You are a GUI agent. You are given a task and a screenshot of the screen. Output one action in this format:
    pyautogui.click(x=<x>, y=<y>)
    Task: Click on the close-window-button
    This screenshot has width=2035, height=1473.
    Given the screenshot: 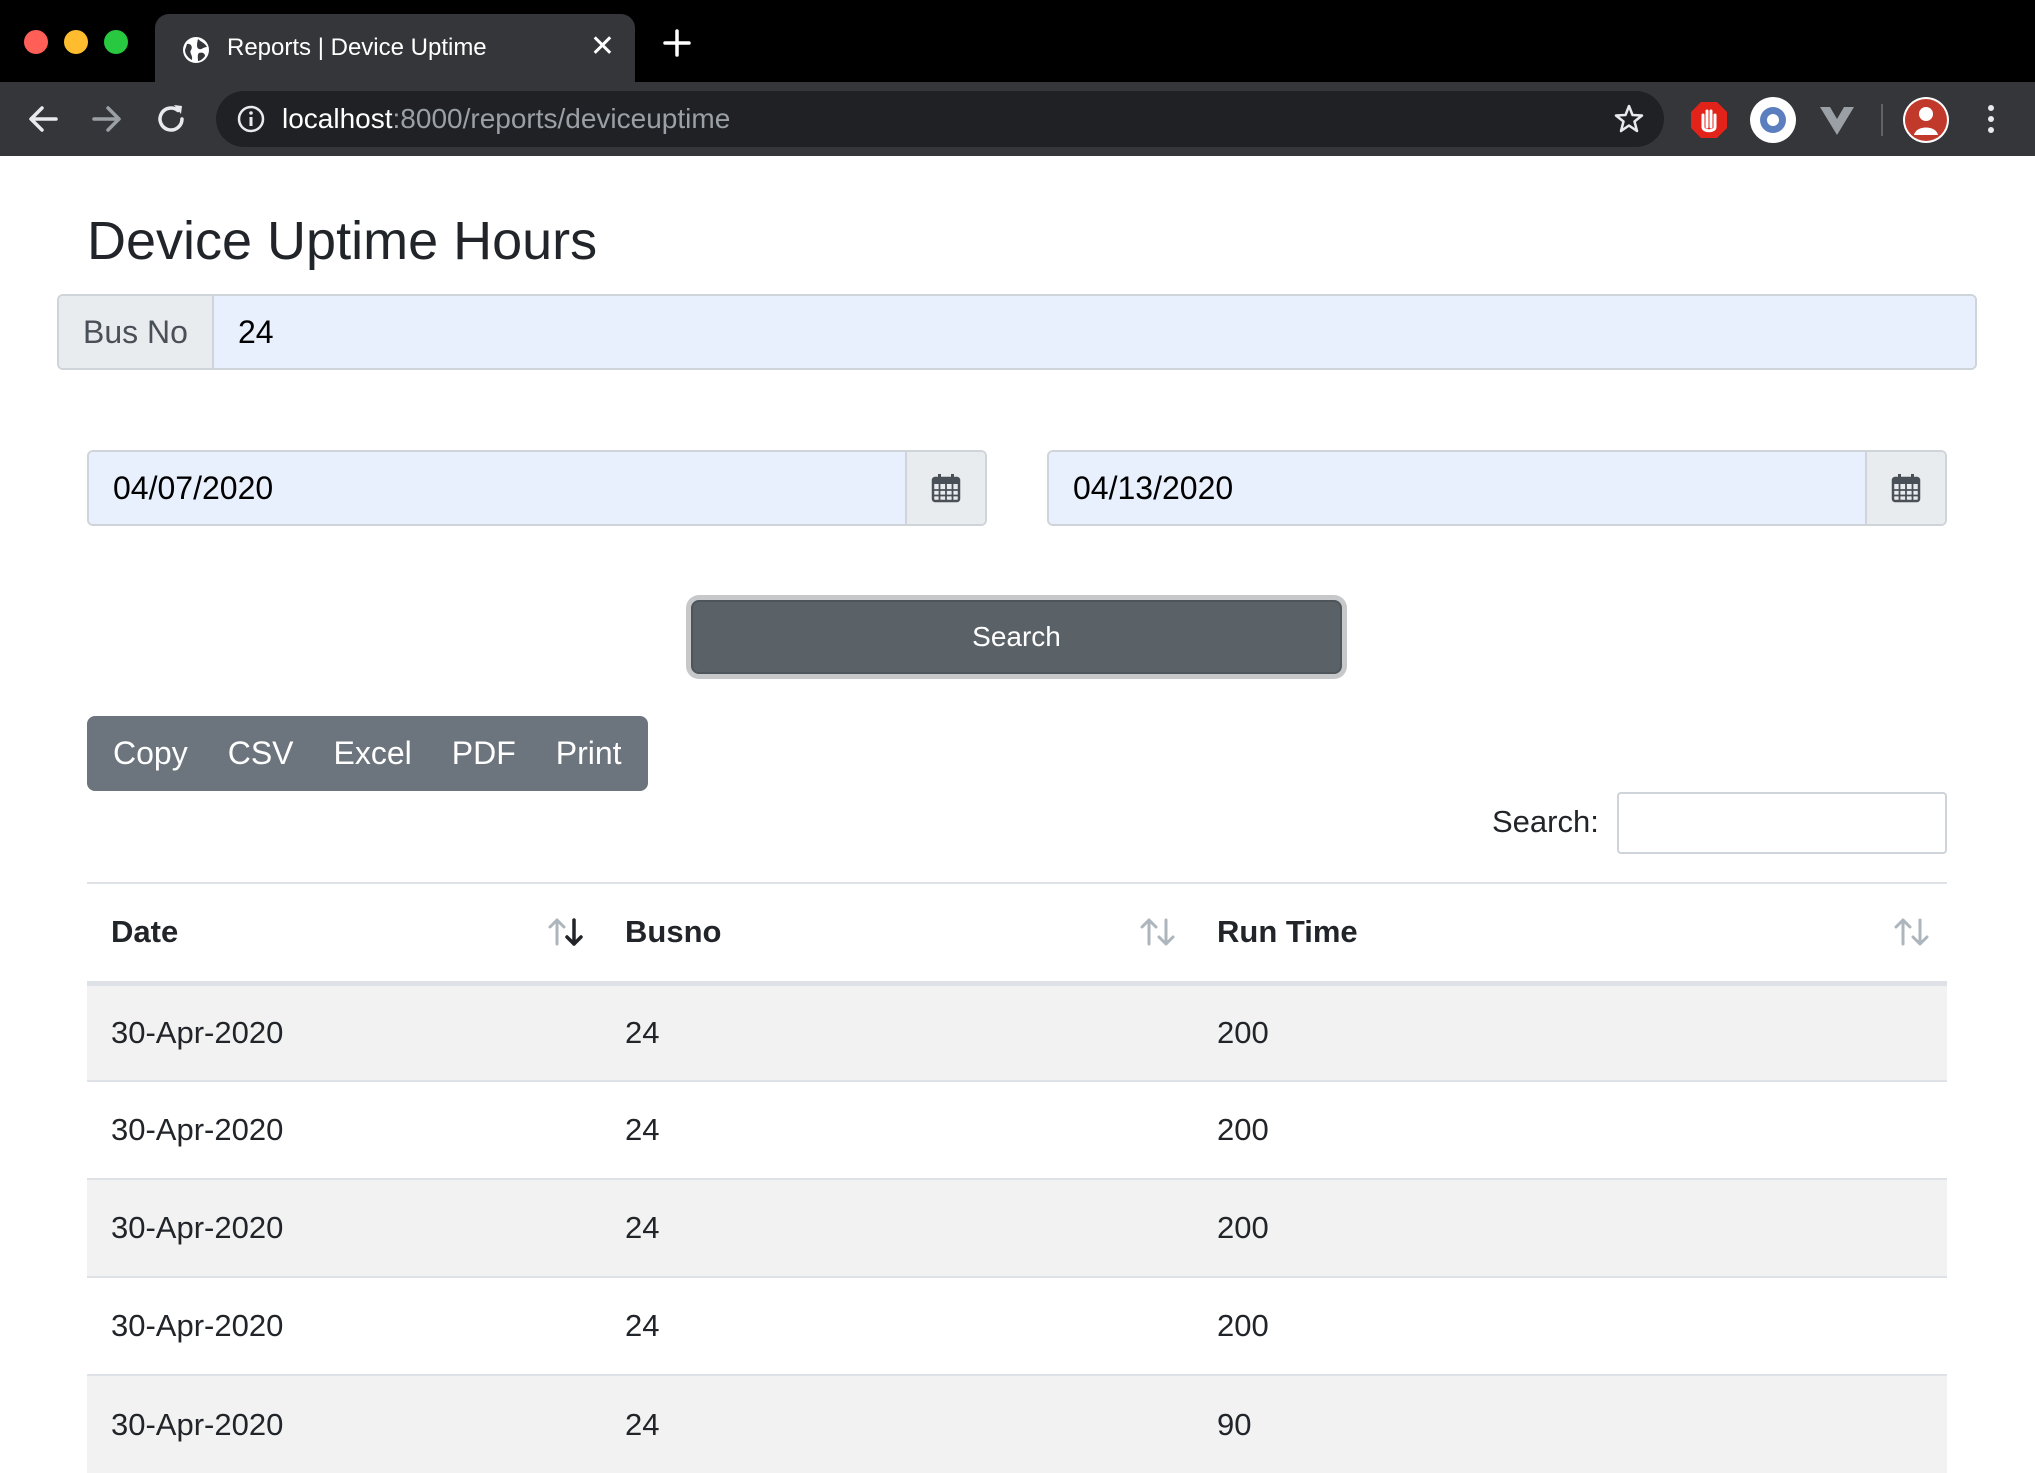 What is the action you would take?
    pyautogui.click(x=36, y=42)
    